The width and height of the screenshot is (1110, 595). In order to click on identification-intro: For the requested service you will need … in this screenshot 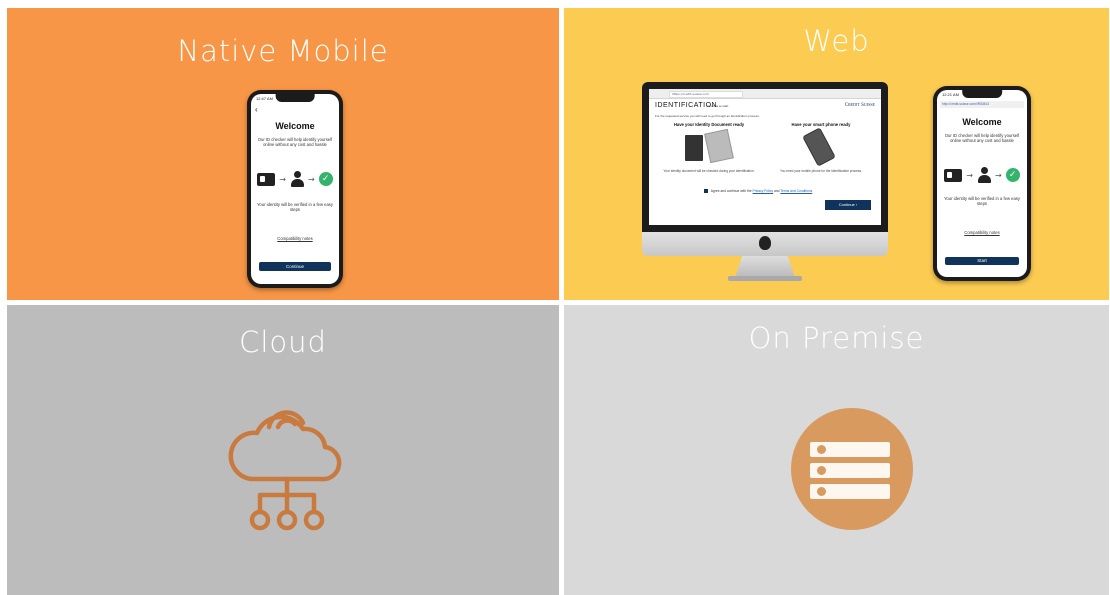, I will do `click(707, 116)`.